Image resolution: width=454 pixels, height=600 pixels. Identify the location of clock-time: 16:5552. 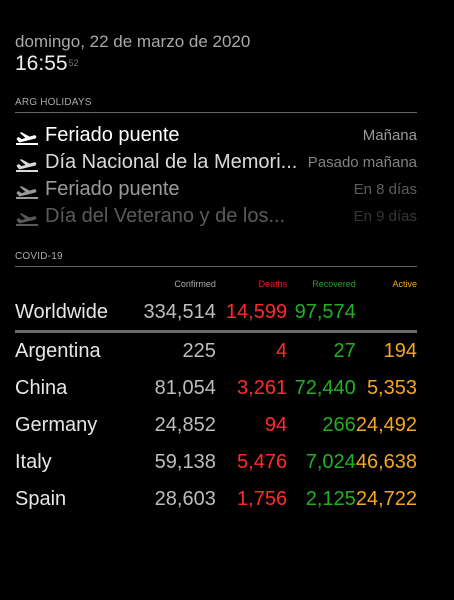
(132, 64).